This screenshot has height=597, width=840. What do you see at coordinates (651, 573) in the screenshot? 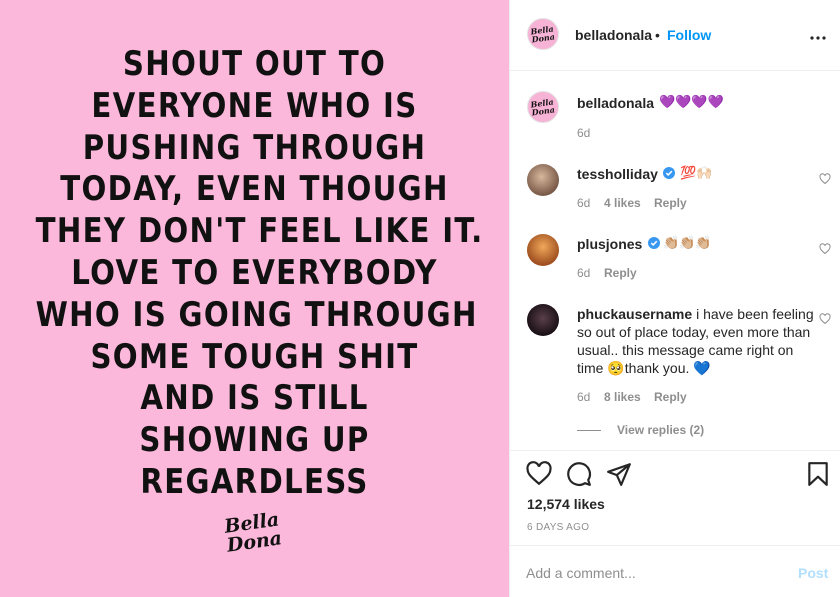
I see `add-comment-input` at bounding box center [651, 573].